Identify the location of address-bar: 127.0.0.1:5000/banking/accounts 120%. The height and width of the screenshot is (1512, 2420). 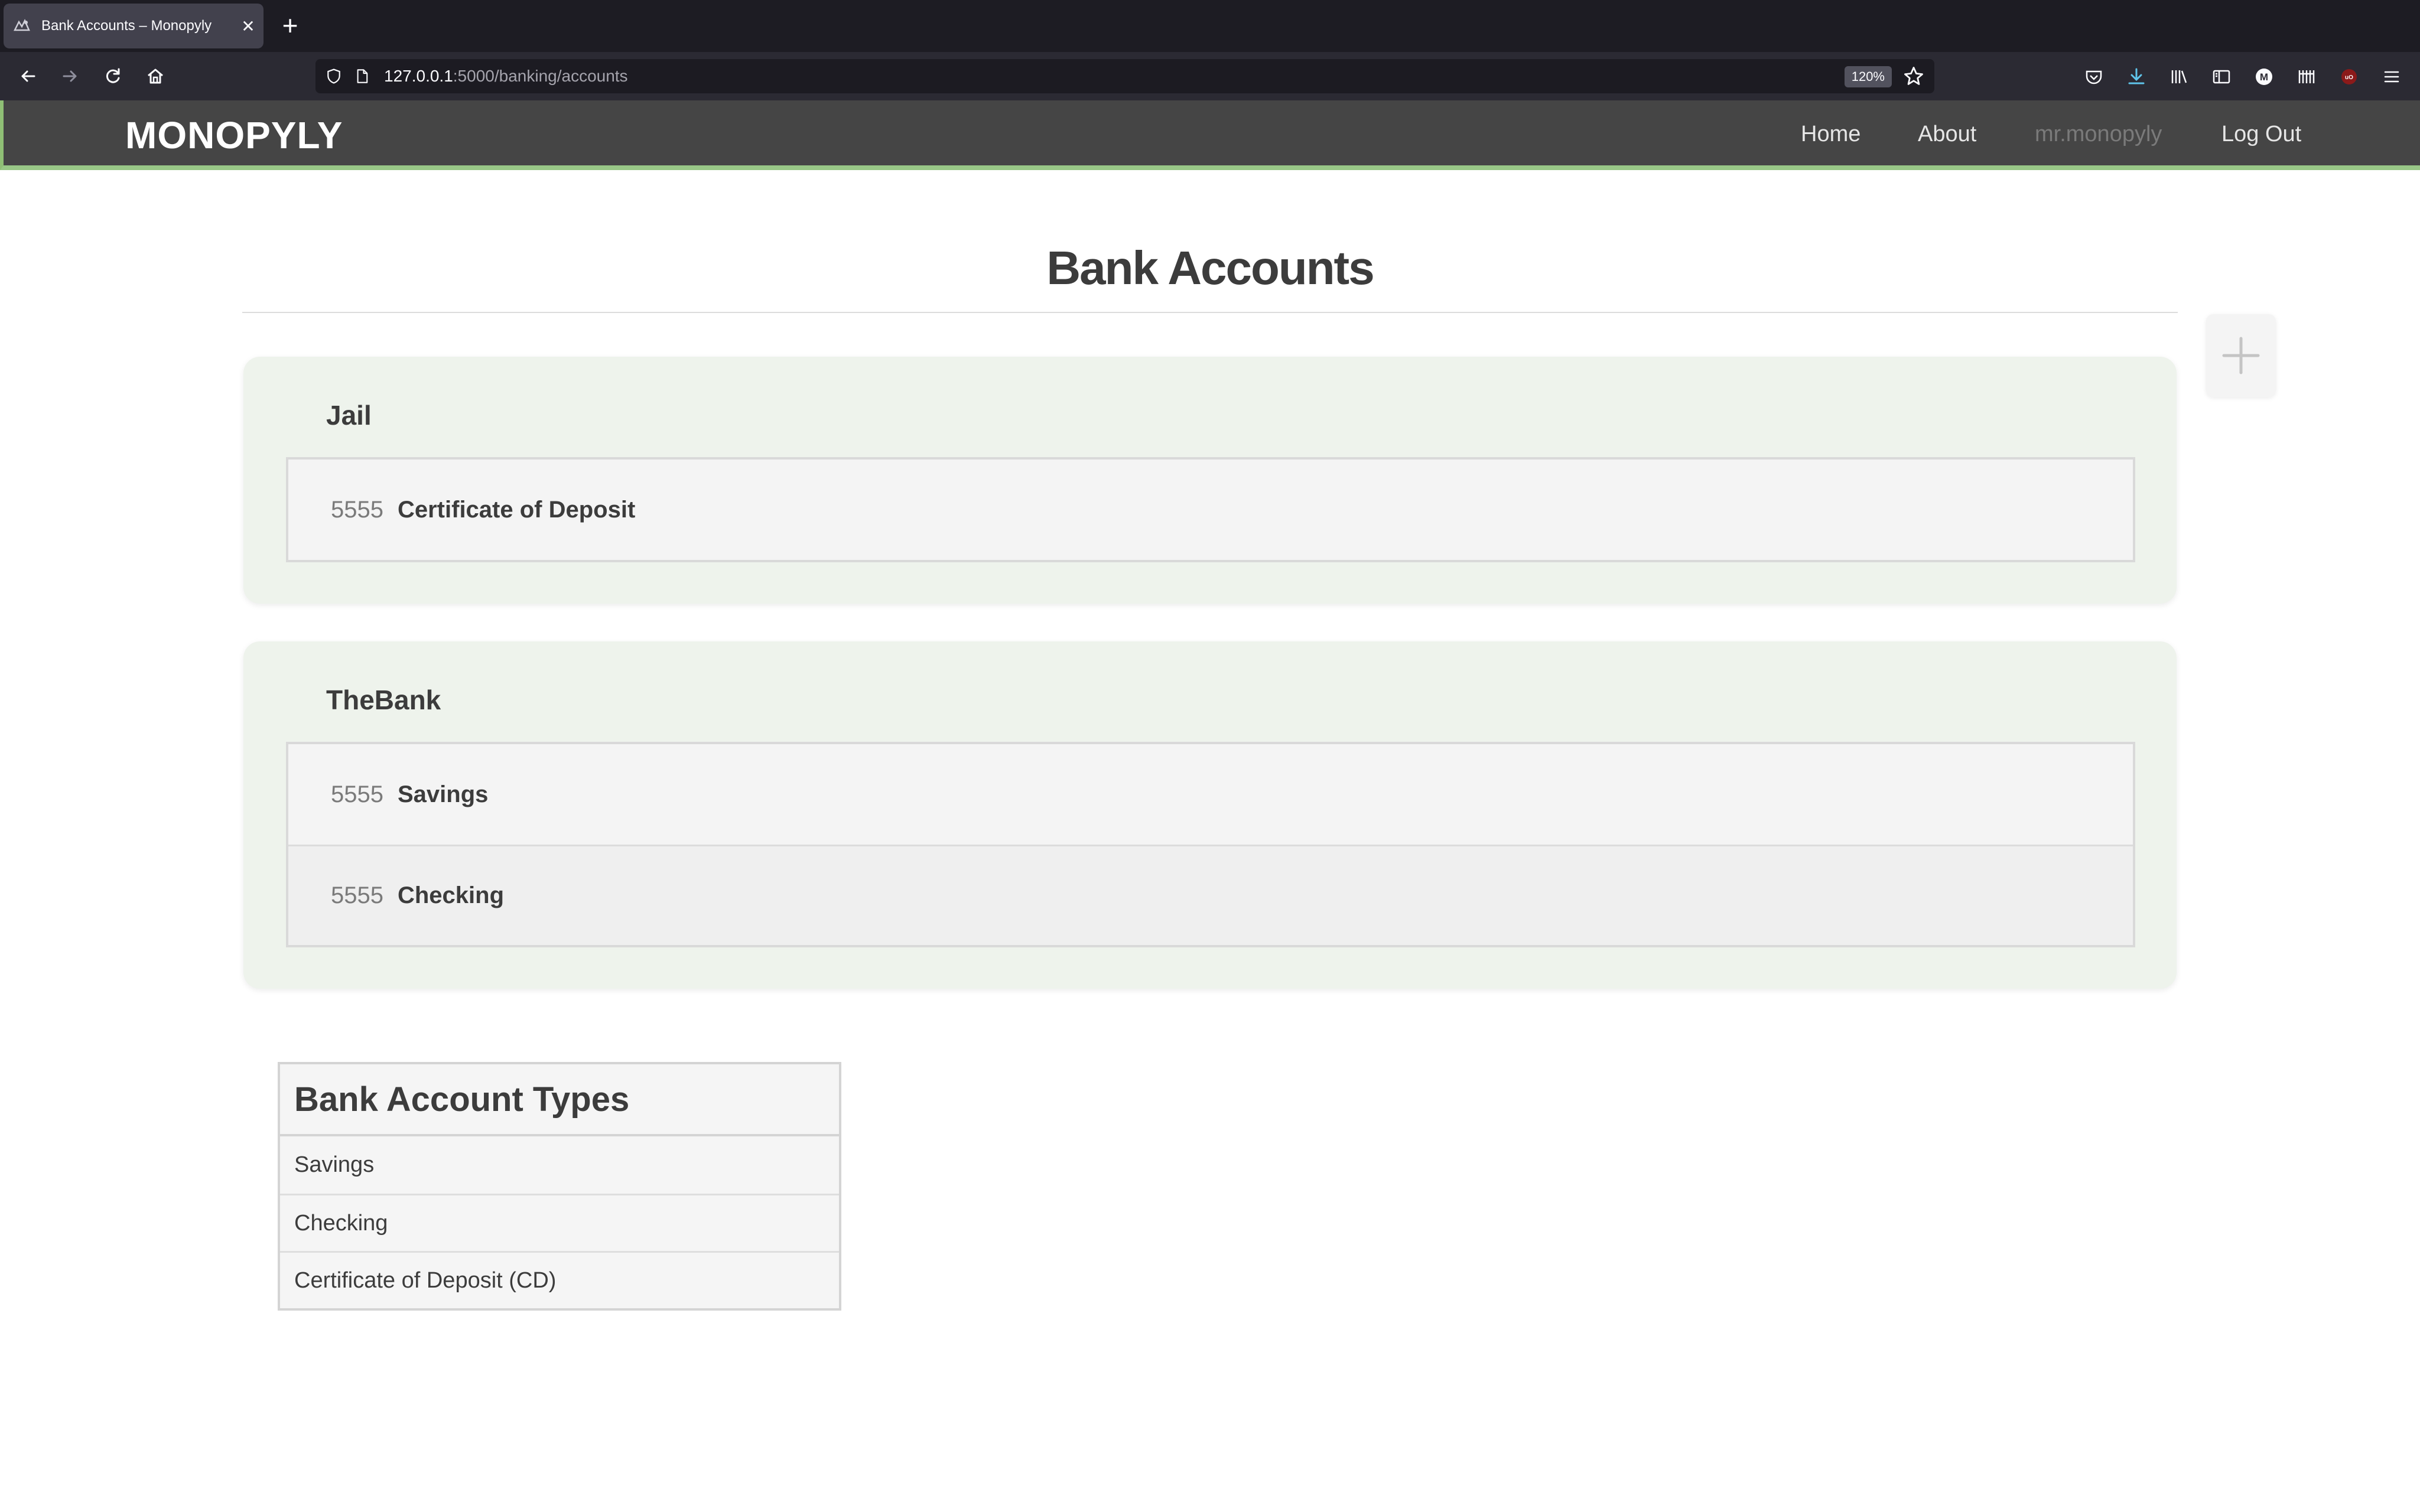
(1124, 76).